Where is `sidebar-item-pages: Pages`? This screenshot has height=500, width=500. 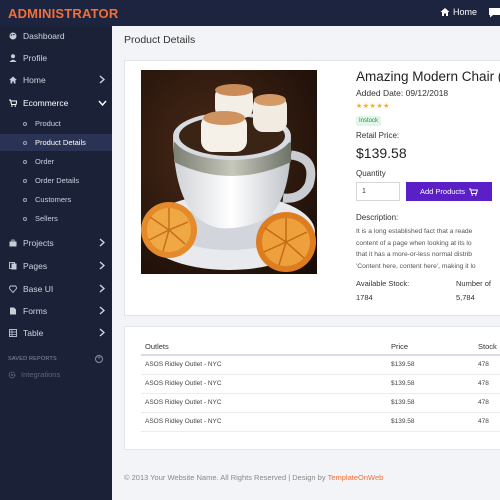 sidebar-item-pages: Pages is located at coordinates (56, 265).